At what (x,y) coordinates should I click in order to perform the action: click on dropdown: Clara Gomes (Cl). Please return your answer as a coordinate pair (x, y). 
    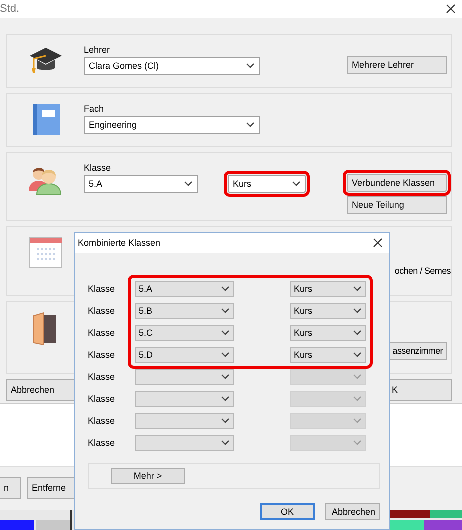
    Looking at the image, I should click on (172, 66).